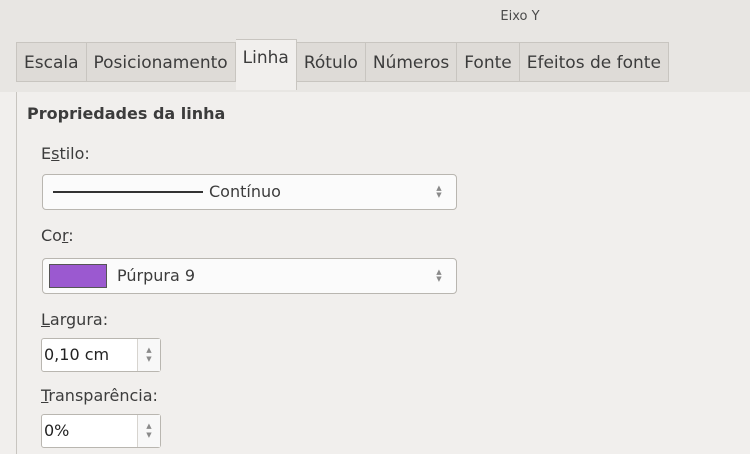 This screenshot has height=454, width=750. I want to click on color-label: Cor:, so click(57, 235).